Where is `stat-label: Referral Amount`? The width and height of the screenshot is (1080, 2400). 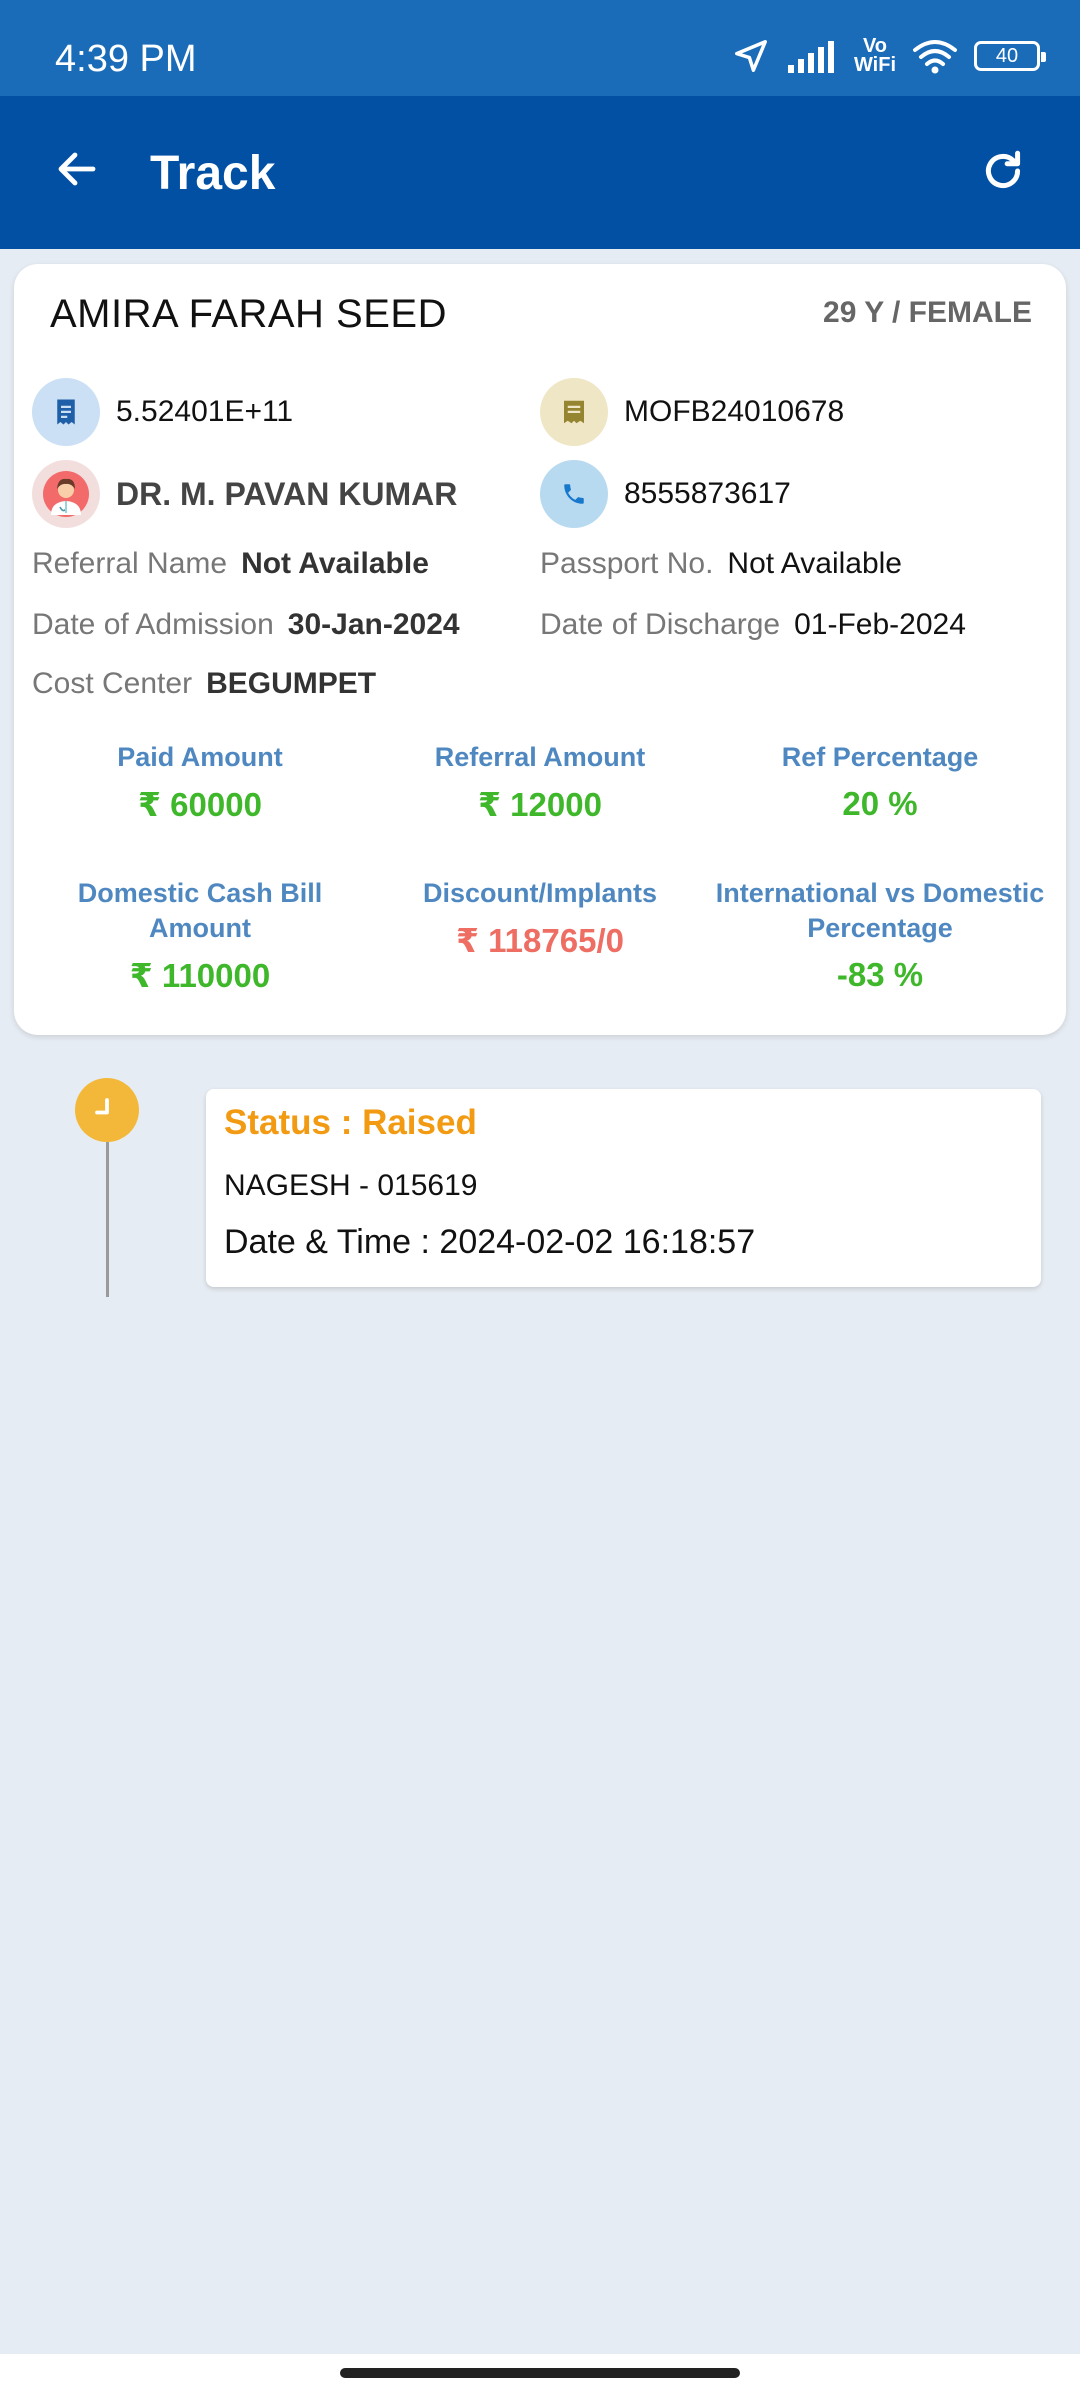
stat-label: Referral Amount is located at coordinates (540, 757).